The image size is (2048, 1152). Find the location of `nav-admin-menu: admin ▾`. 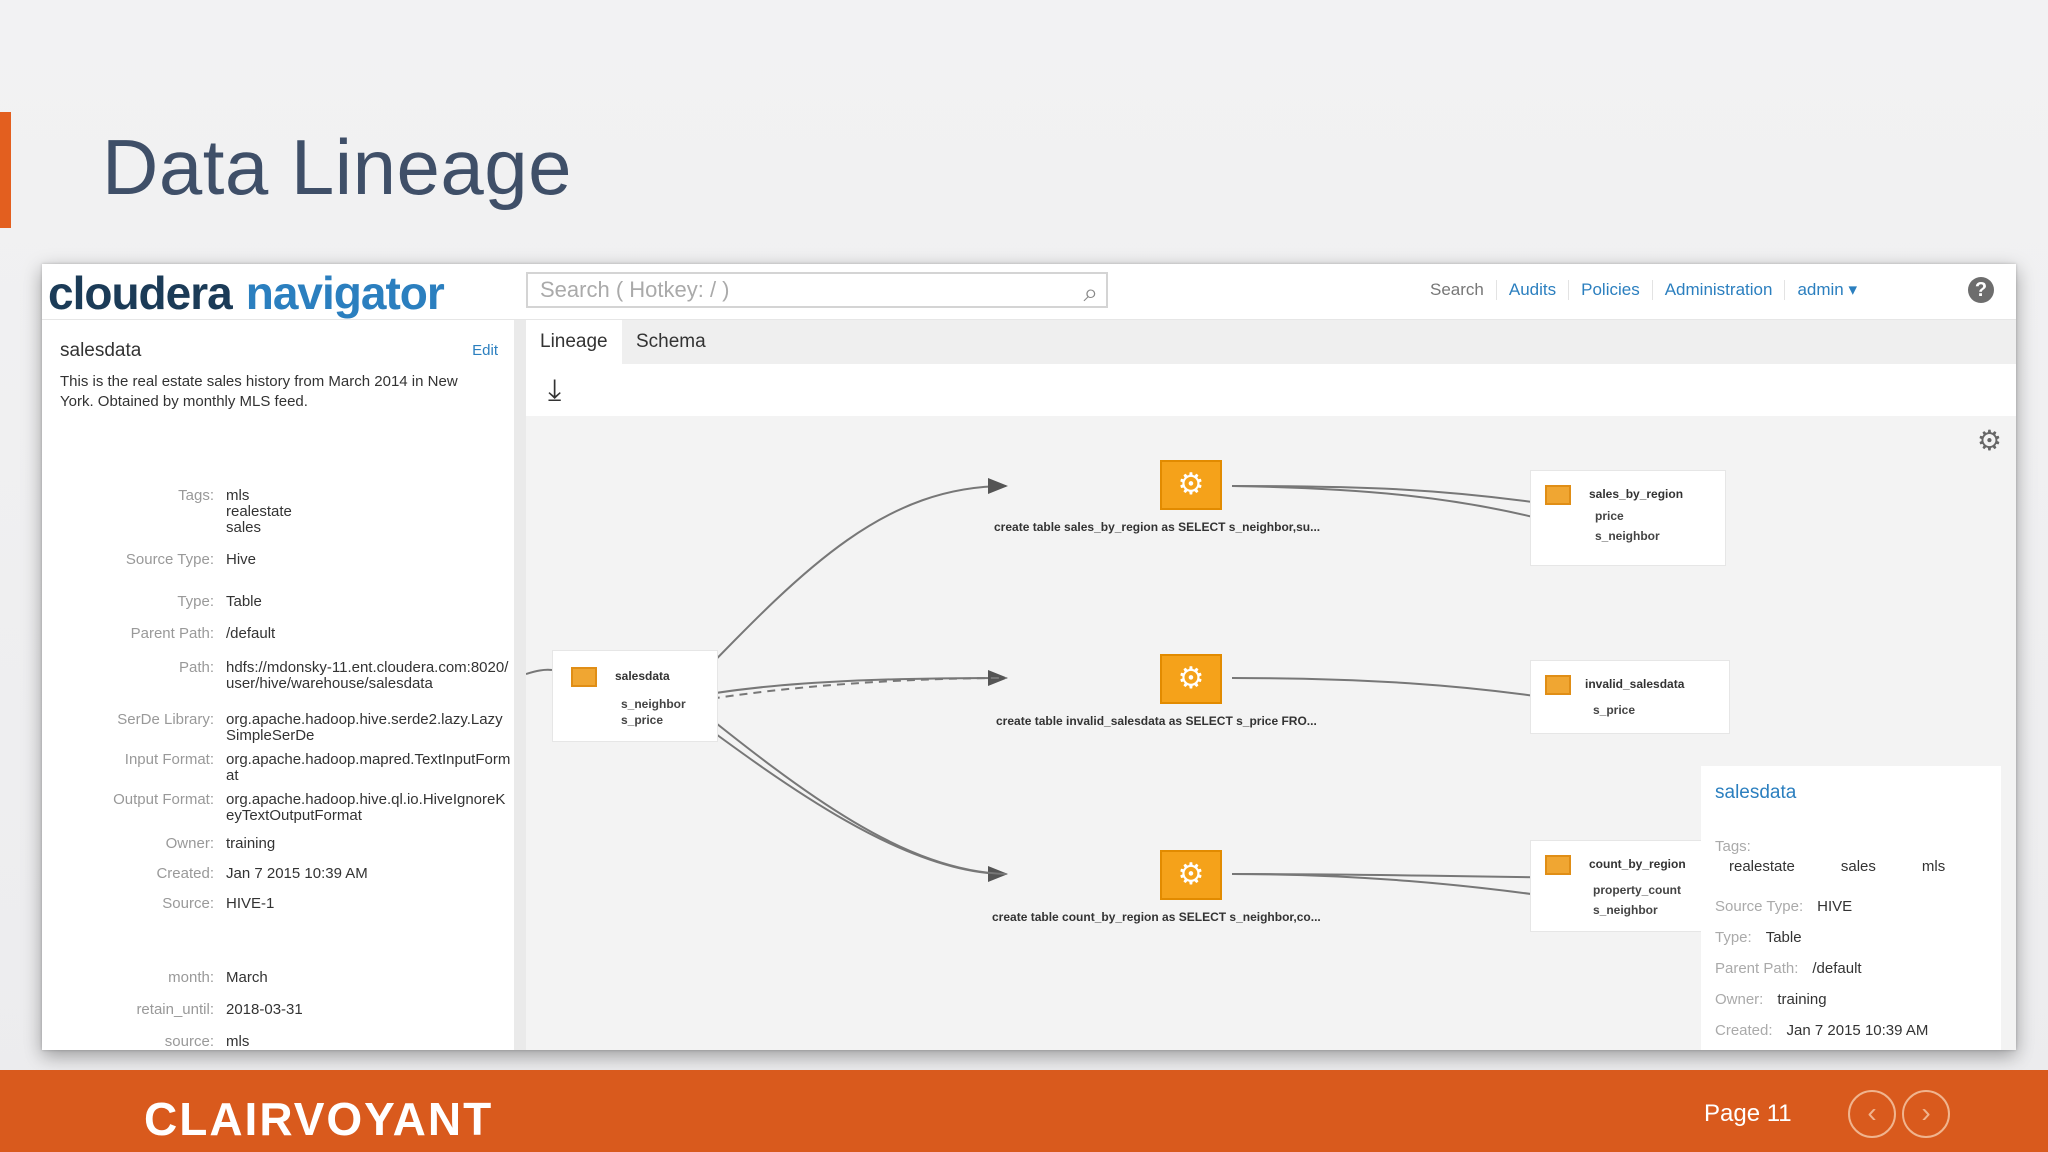

nav-admin-menu: admin ▾ is located at coordinates (1826, 290).